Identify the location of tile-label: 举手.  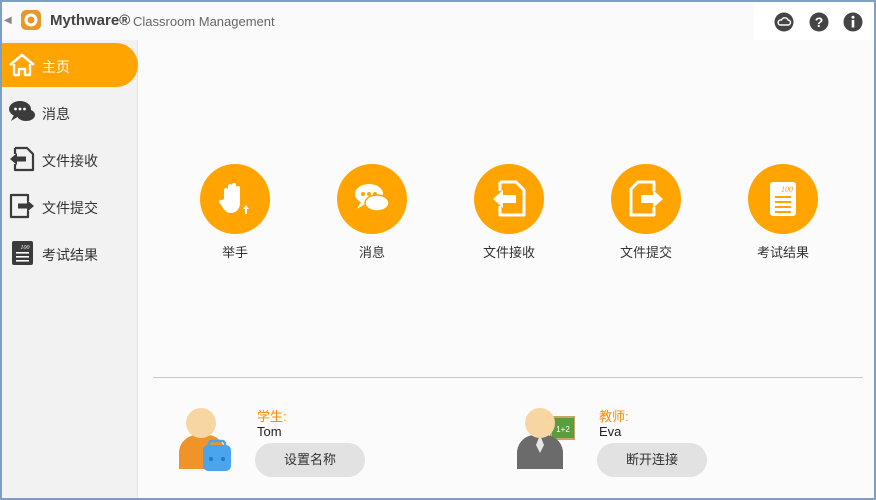
(234, 252).